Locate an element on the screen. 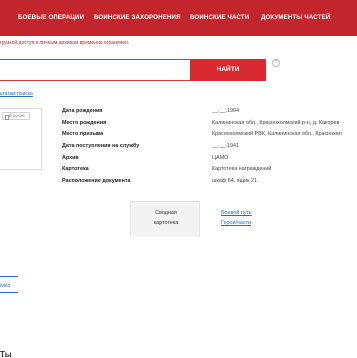  info-value: ЦАМО is located at coordinates (220, 158).